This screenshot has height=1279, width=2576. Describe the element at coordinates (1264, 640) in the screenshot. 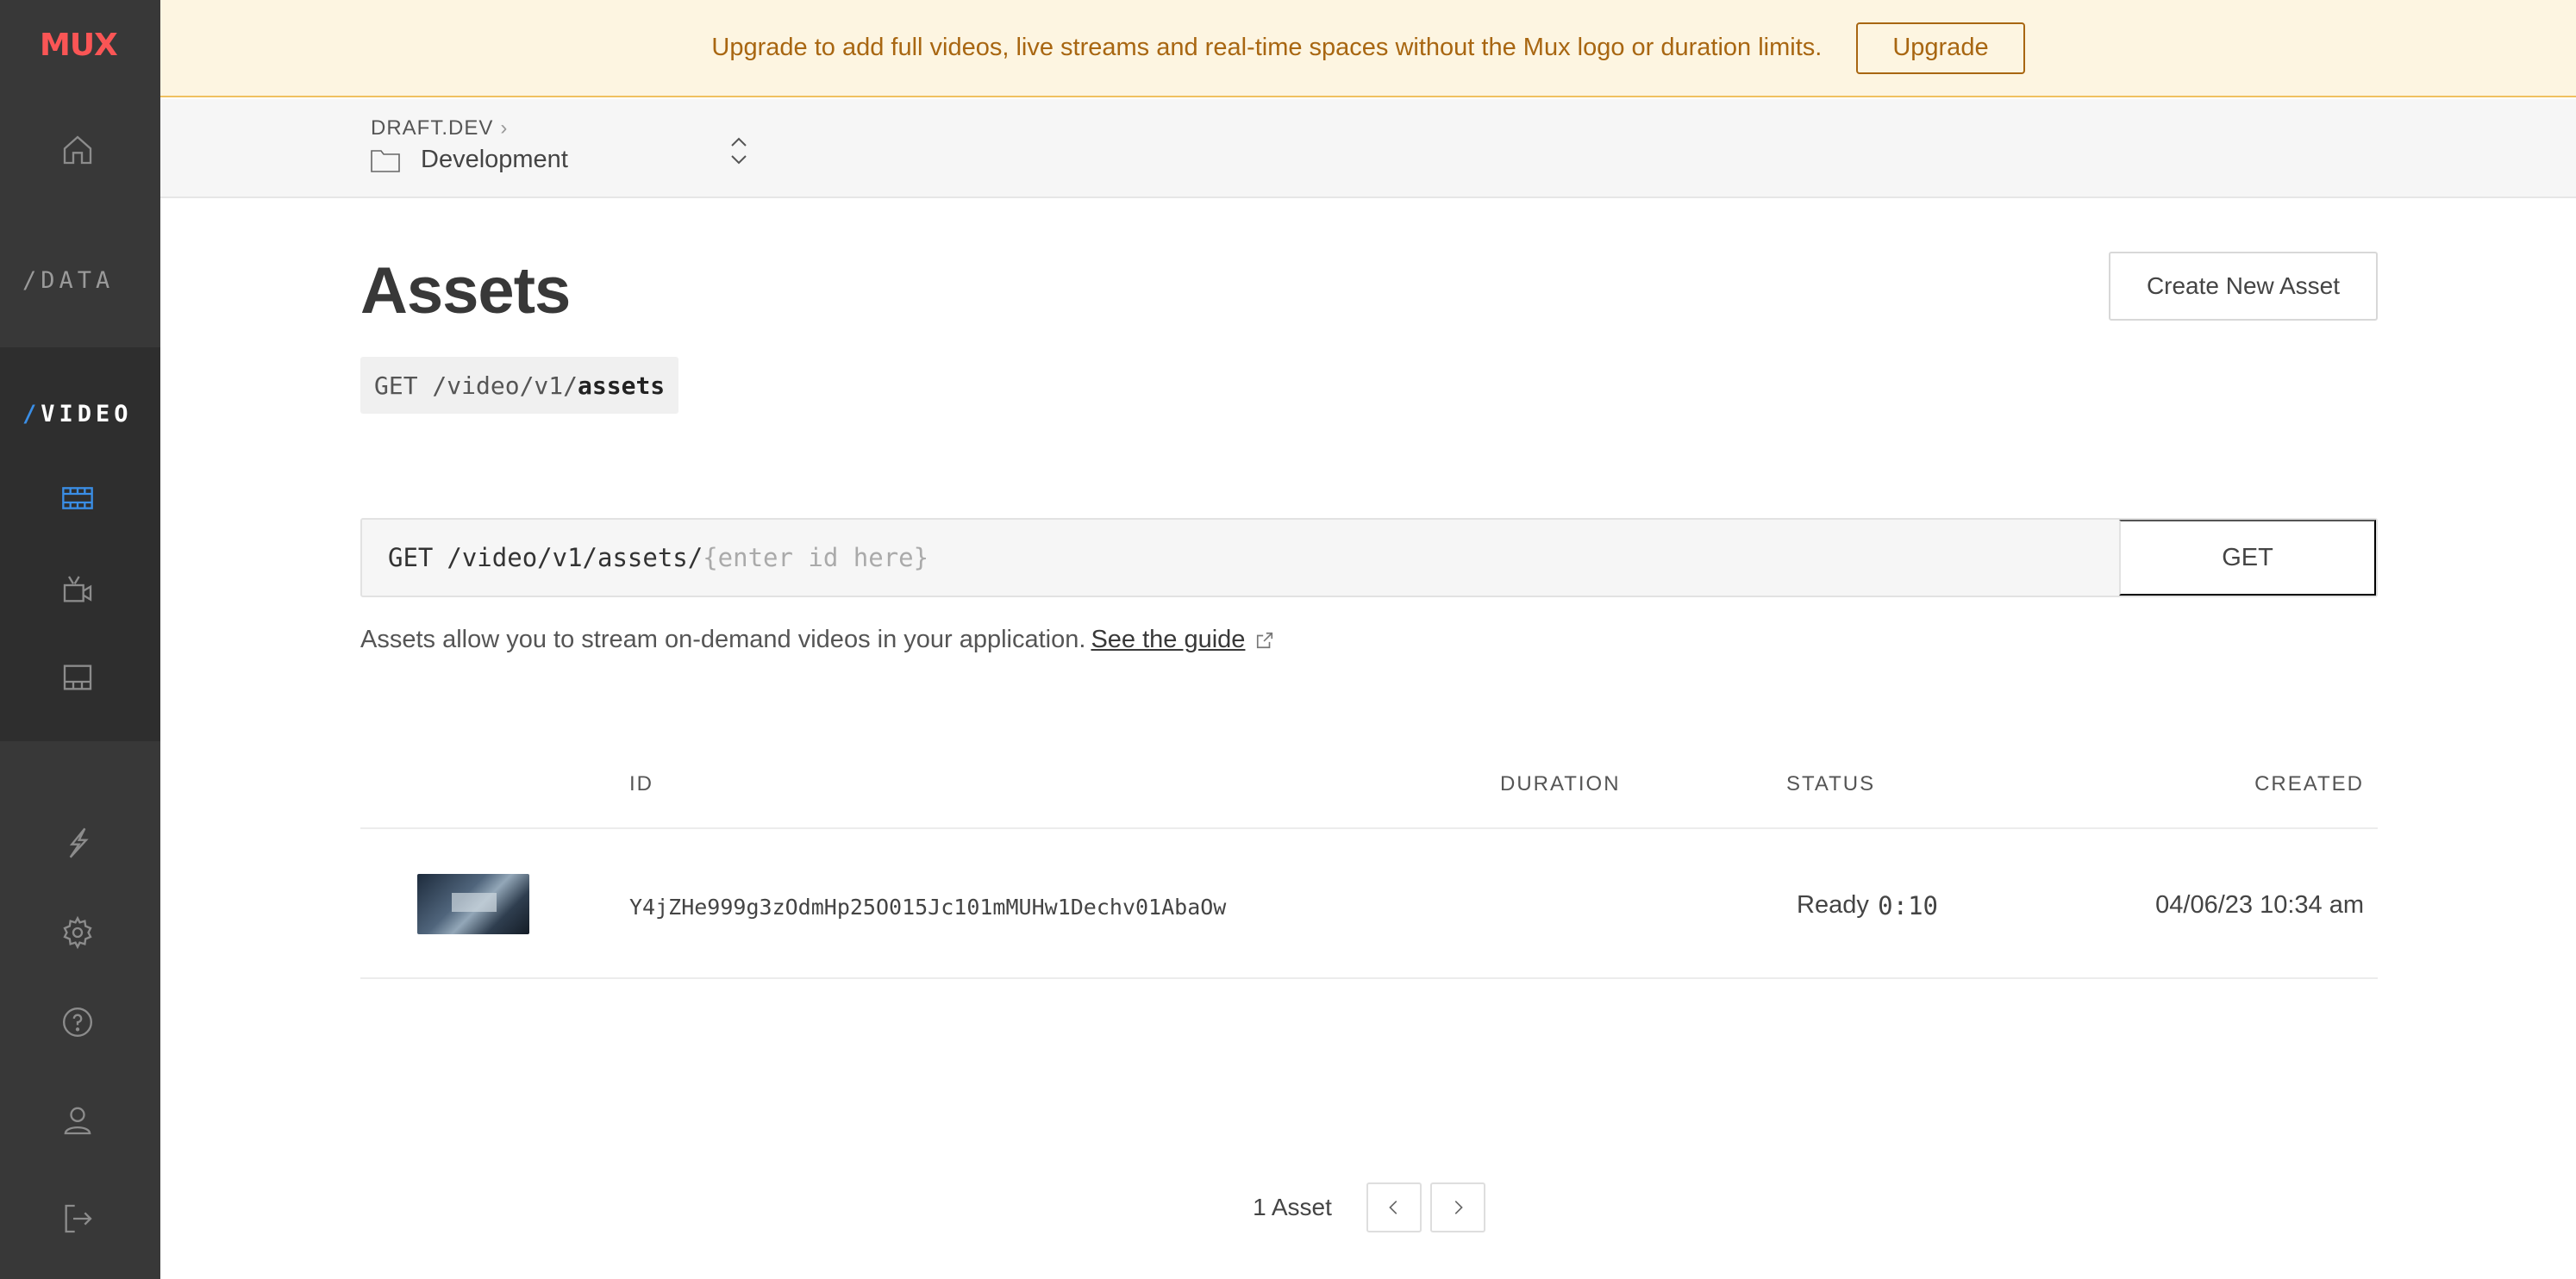

I see `external-link-icon` at that location.